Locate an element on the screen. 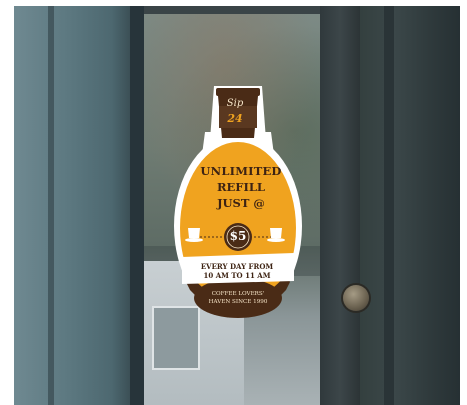 Image resolution: width=467 pixels, height=405 pixels. headline-line-3: JUST @ is located at coordinates (241, 203).